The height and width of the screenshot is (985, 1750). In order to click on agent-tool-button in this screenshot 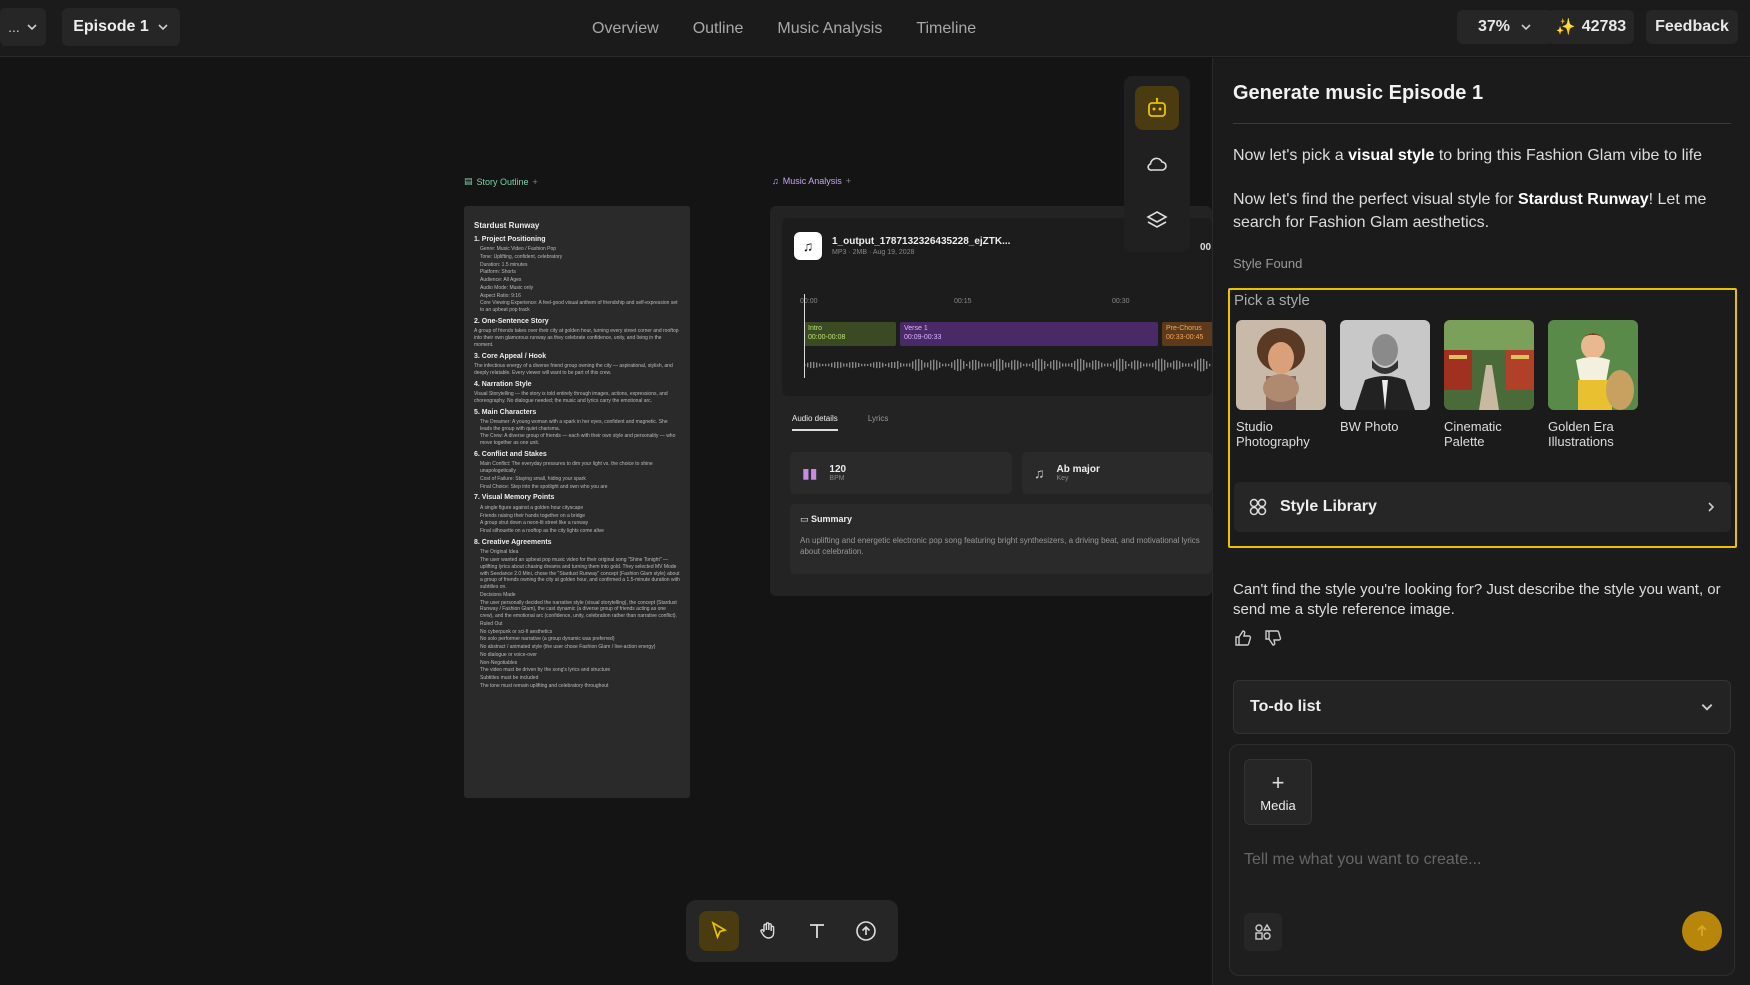, I will do `click(1157, 108)`.